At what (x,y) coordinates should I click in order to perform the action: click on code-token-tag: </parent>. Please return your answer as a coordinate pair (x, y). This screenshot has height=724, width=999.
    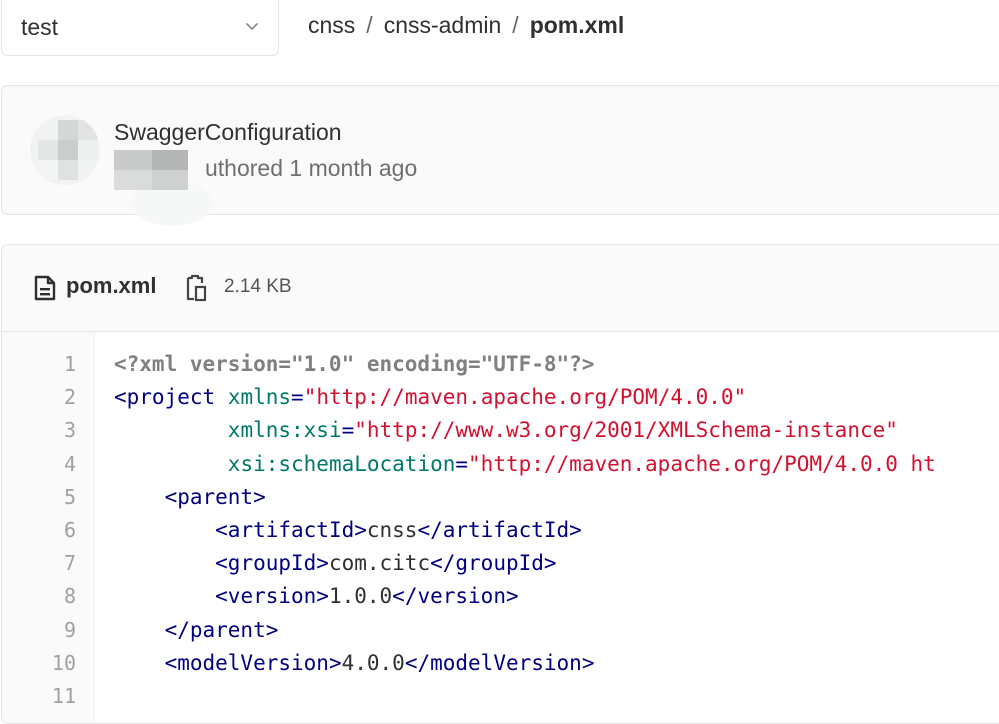
    Looking at the image, I should click on (221, 629).